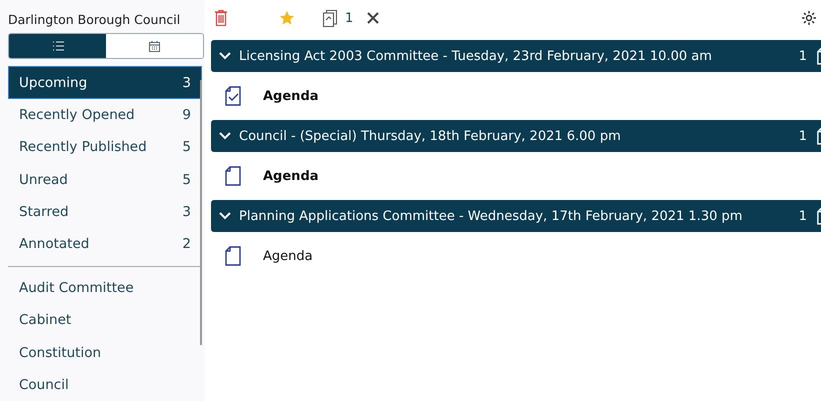 Image resolution: width=821 pixels, height=401 pixels. What do you see at coordinates (186, 115) in the screenshot?
I see `filter-count: 9` at bounding box center [186, 115].